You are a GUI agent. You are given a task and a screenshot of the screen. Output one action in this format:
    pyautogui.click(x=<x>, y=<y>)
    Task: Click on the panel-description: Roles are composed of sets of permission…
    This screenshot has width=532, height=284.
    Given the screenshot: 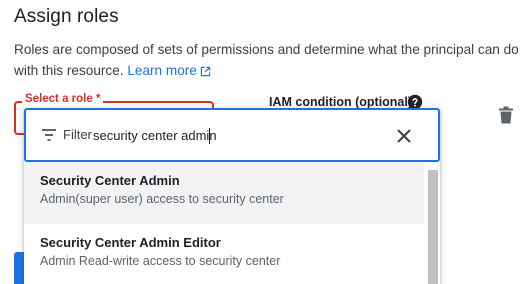 What is the action you would take?
    pyautogui.click(x=269, y=60)
    